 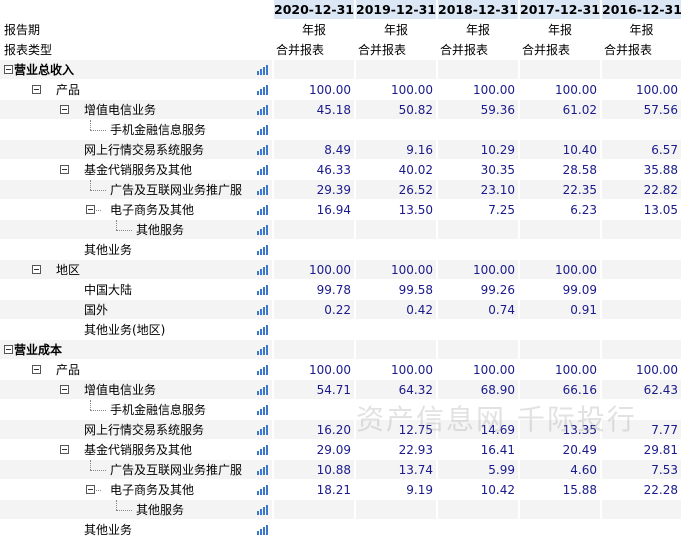 I want to click on row-label: 基金代销服务及其他, so click(x=136, y=170).